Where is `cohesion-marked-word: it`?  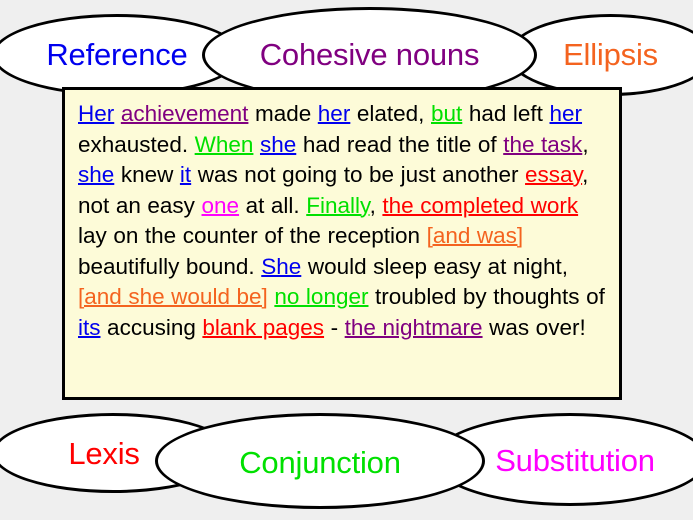 cohesion-marked-word: it is located at coordinates (185, 174).